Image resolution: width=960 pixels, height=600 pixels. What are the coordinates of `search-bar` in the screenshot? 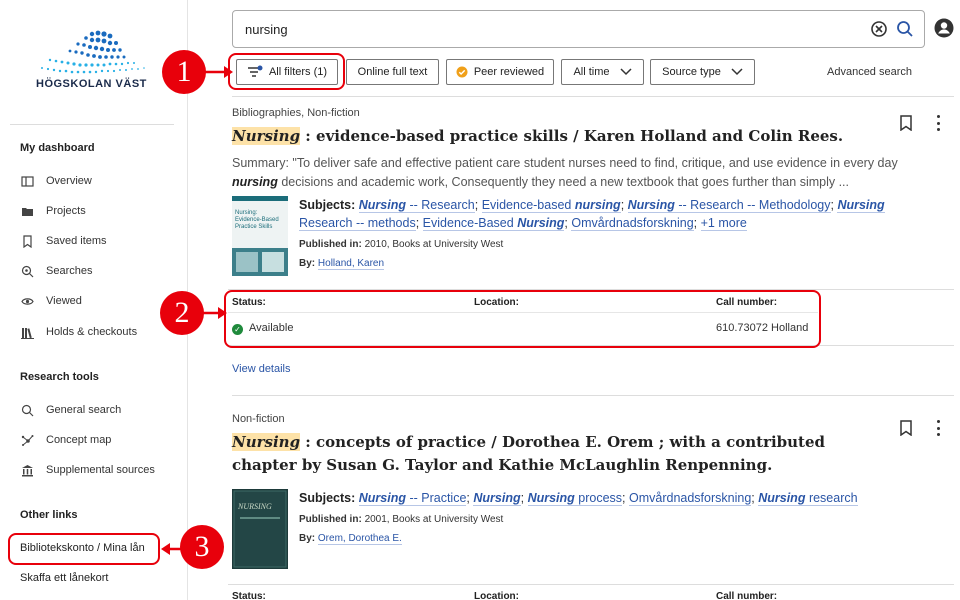 It's located at (578, 29).